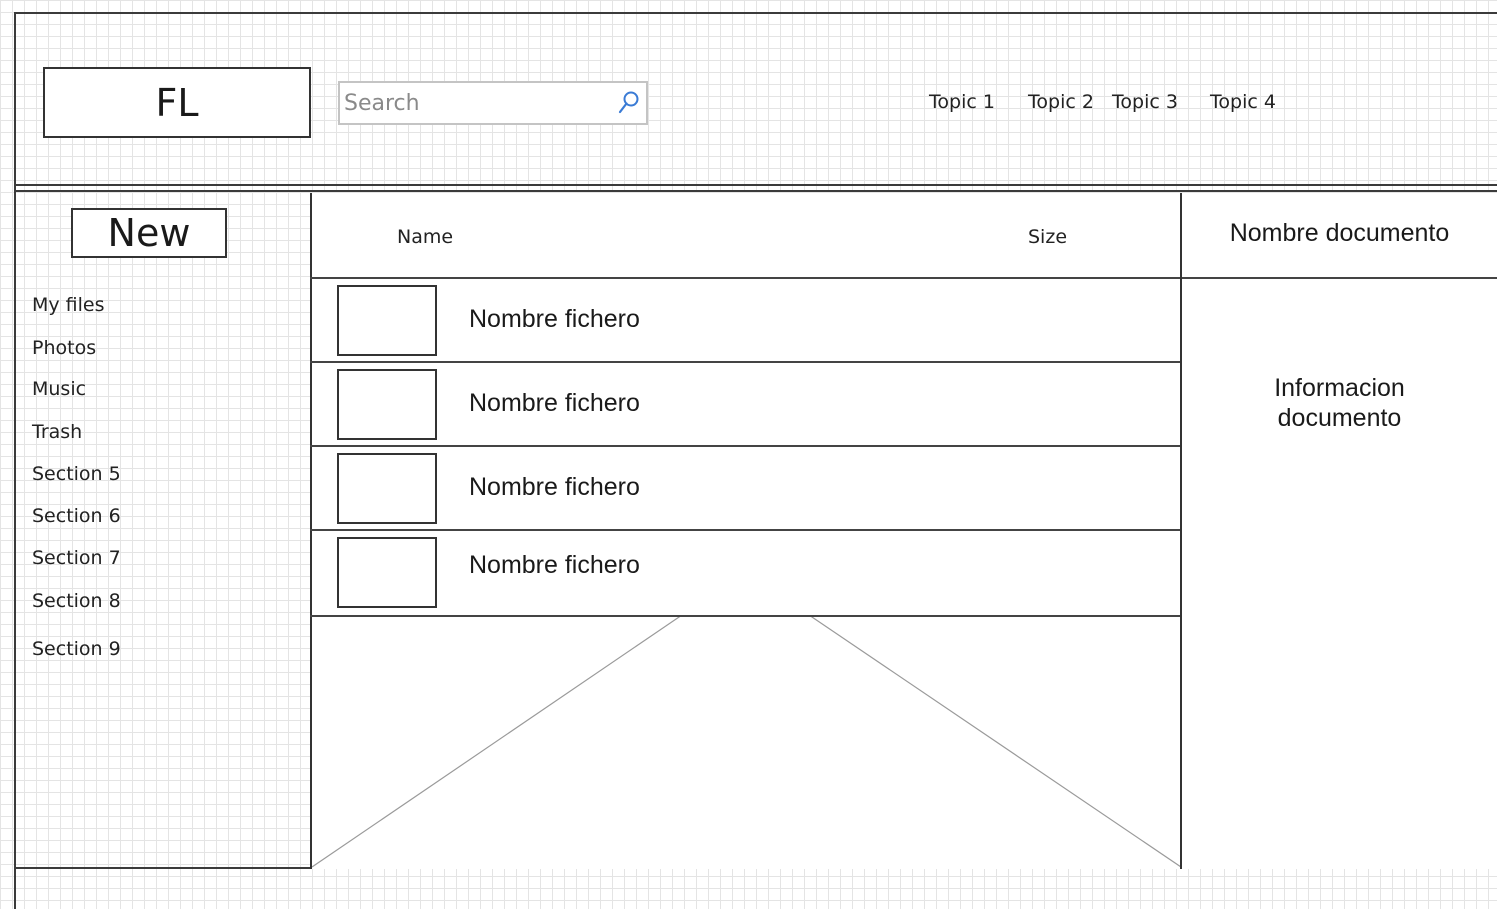 Image resolution: width=1497 pixels, height=909 pixels. What do you see at coordinates (1243, 104) in the screenshot?
I see `topic-4-link: Topic 4` at bounding box center [1243, 104].